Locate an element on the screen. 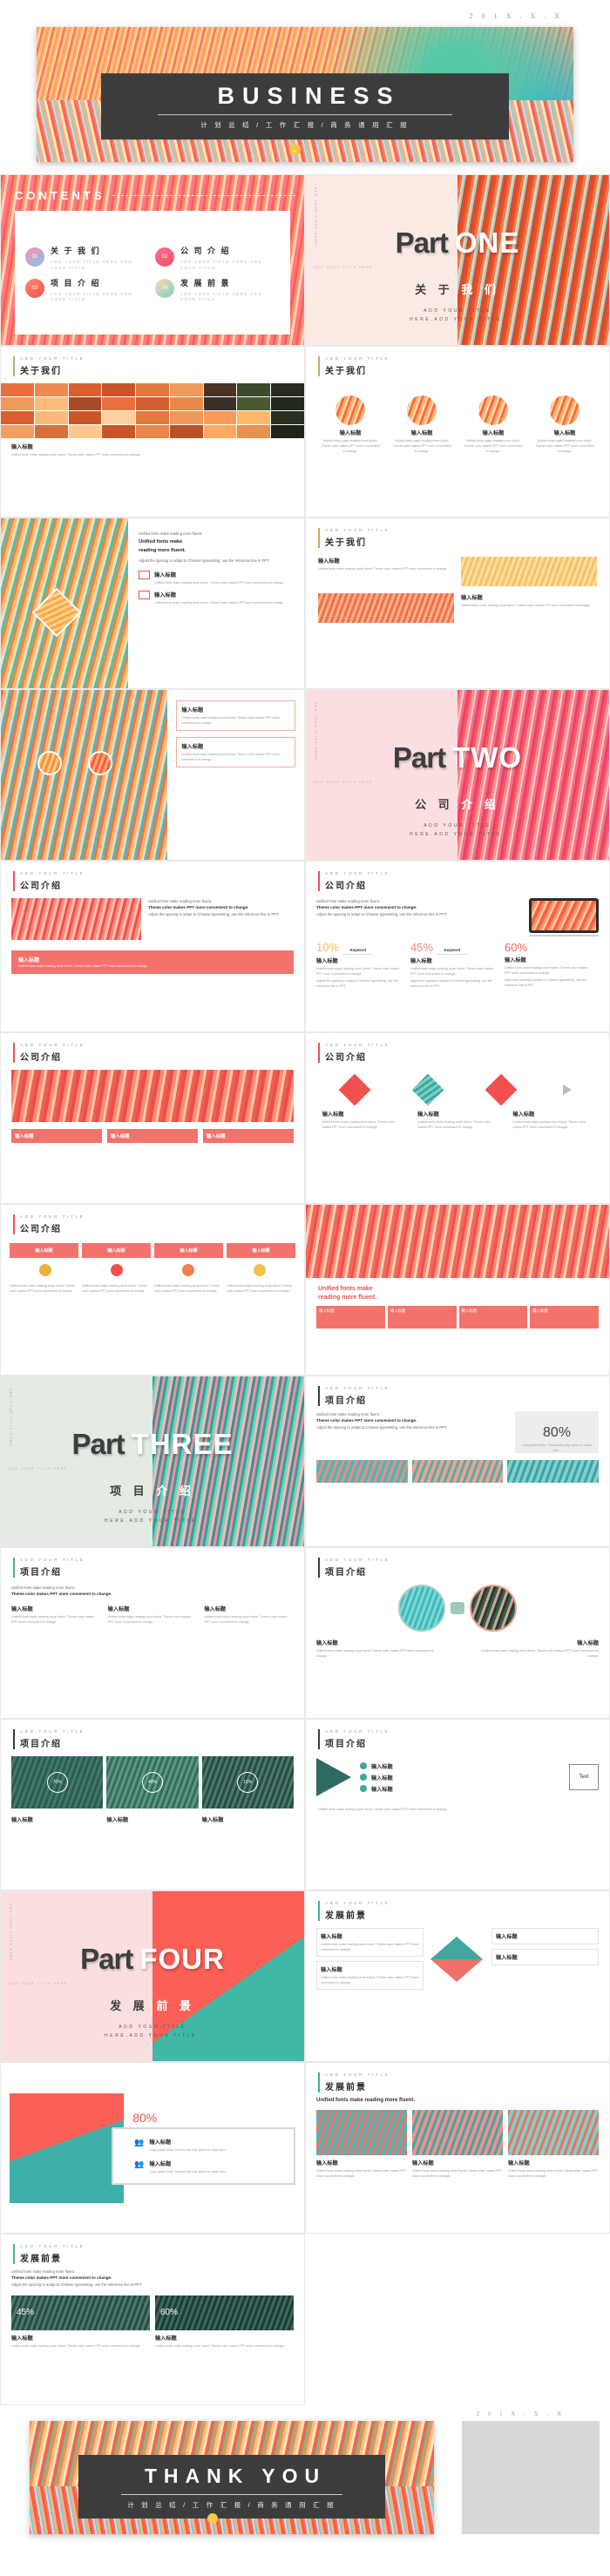  contents-header: CONTENTS is located at coordinates (155, 195).